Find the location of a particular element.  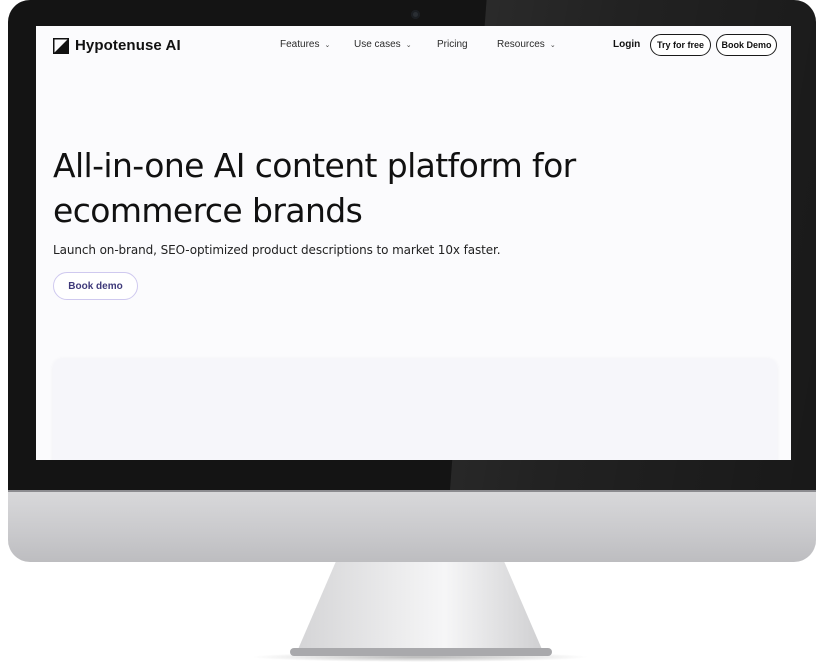

monitor-chin is located at coordinates (412, 526).